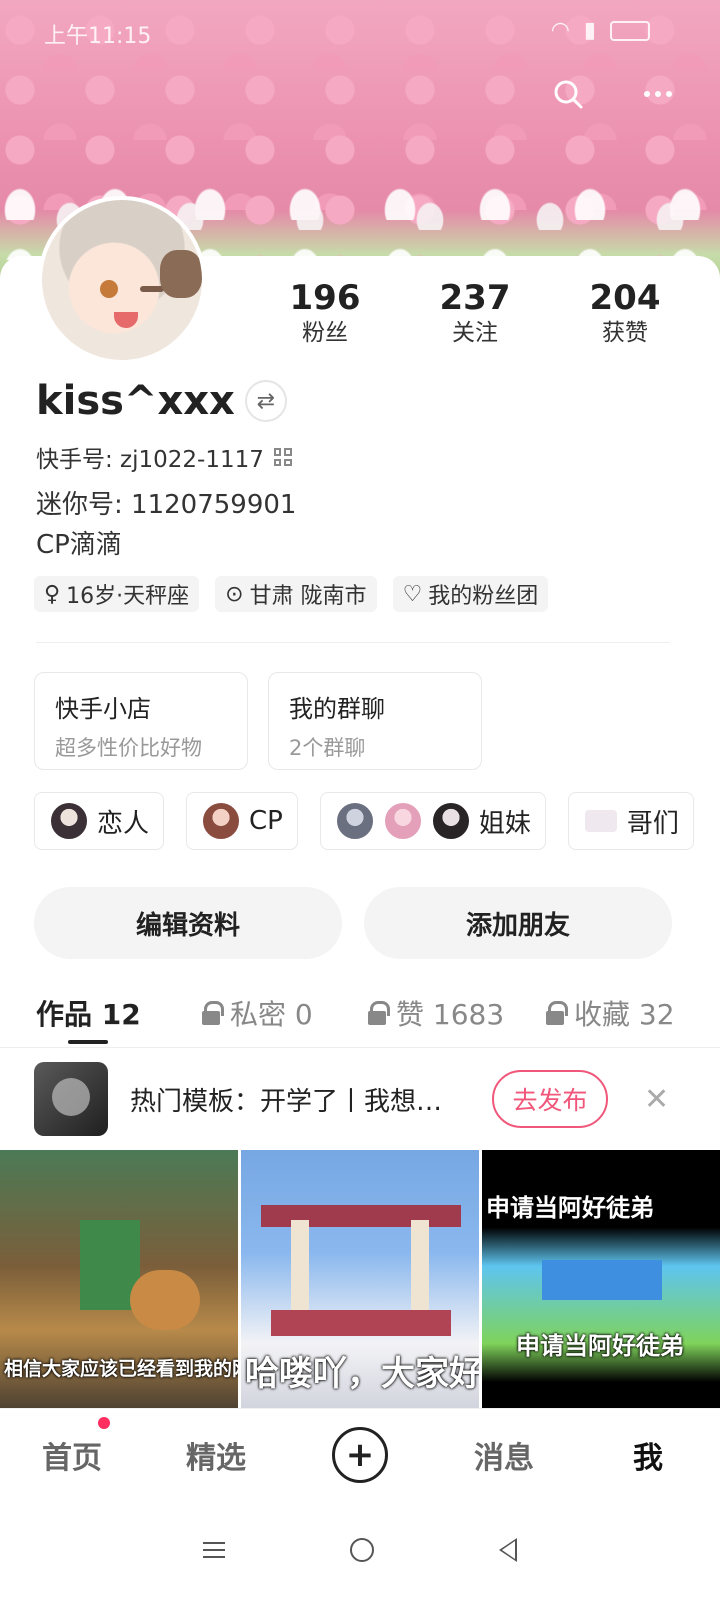 This screenshot has height=1600, width=720. I want to click on tab-works: 作品 12, so click(119, 1013).